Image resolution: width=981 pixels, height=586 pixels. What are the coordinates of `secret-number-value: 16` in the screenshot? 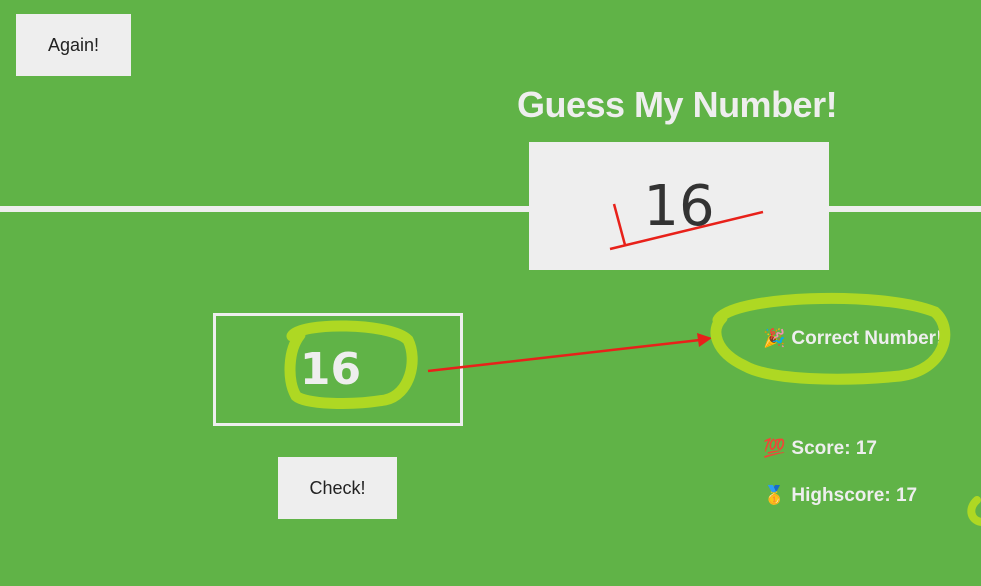 It's located at (679, 206).